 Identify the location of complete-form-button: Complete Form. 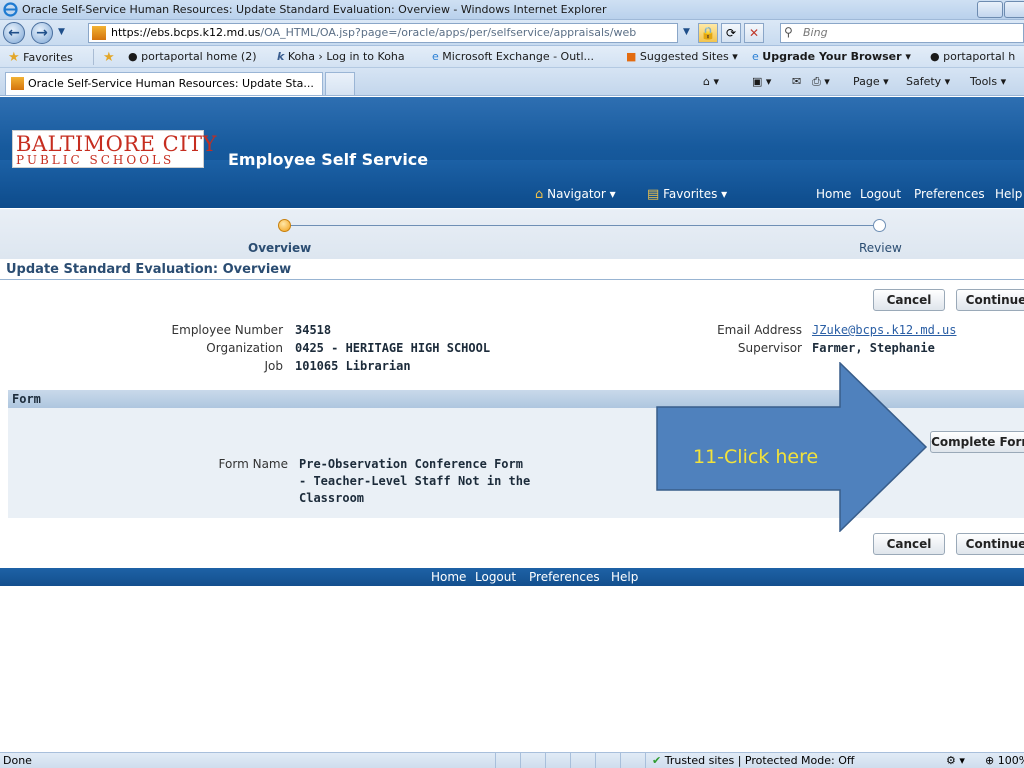
(977, 442).